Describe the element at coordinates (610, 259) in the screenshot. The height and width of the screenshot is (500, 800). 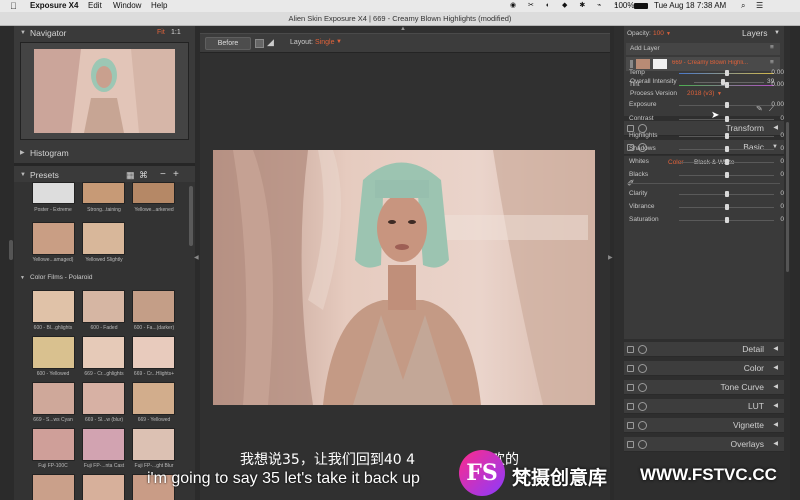
I see `right-panel-toggle: ▶` at that location.